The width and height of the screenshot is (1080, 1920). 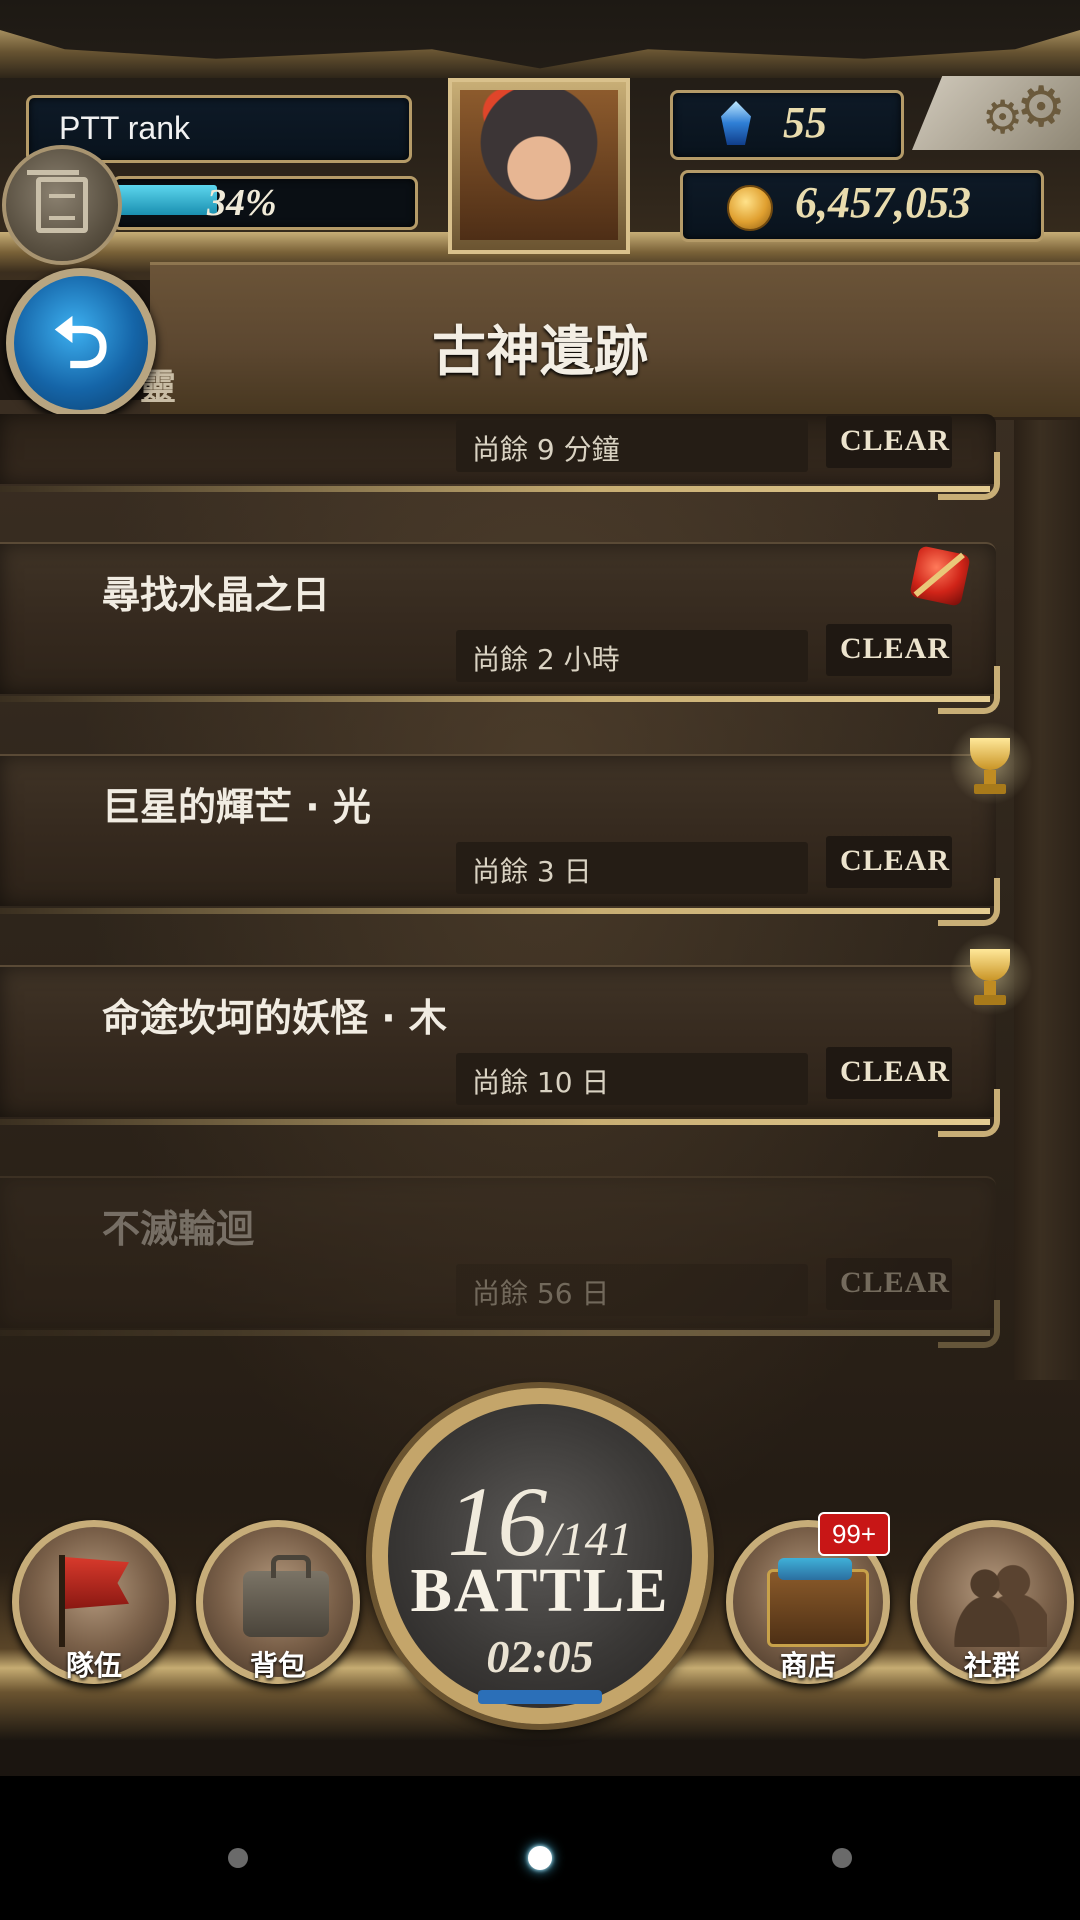 What do you see at coordinates (546, 449) in the screenshot?
I see `quest-time-left: 尚餘 9 分鐘` at bounding box center [546, 449].